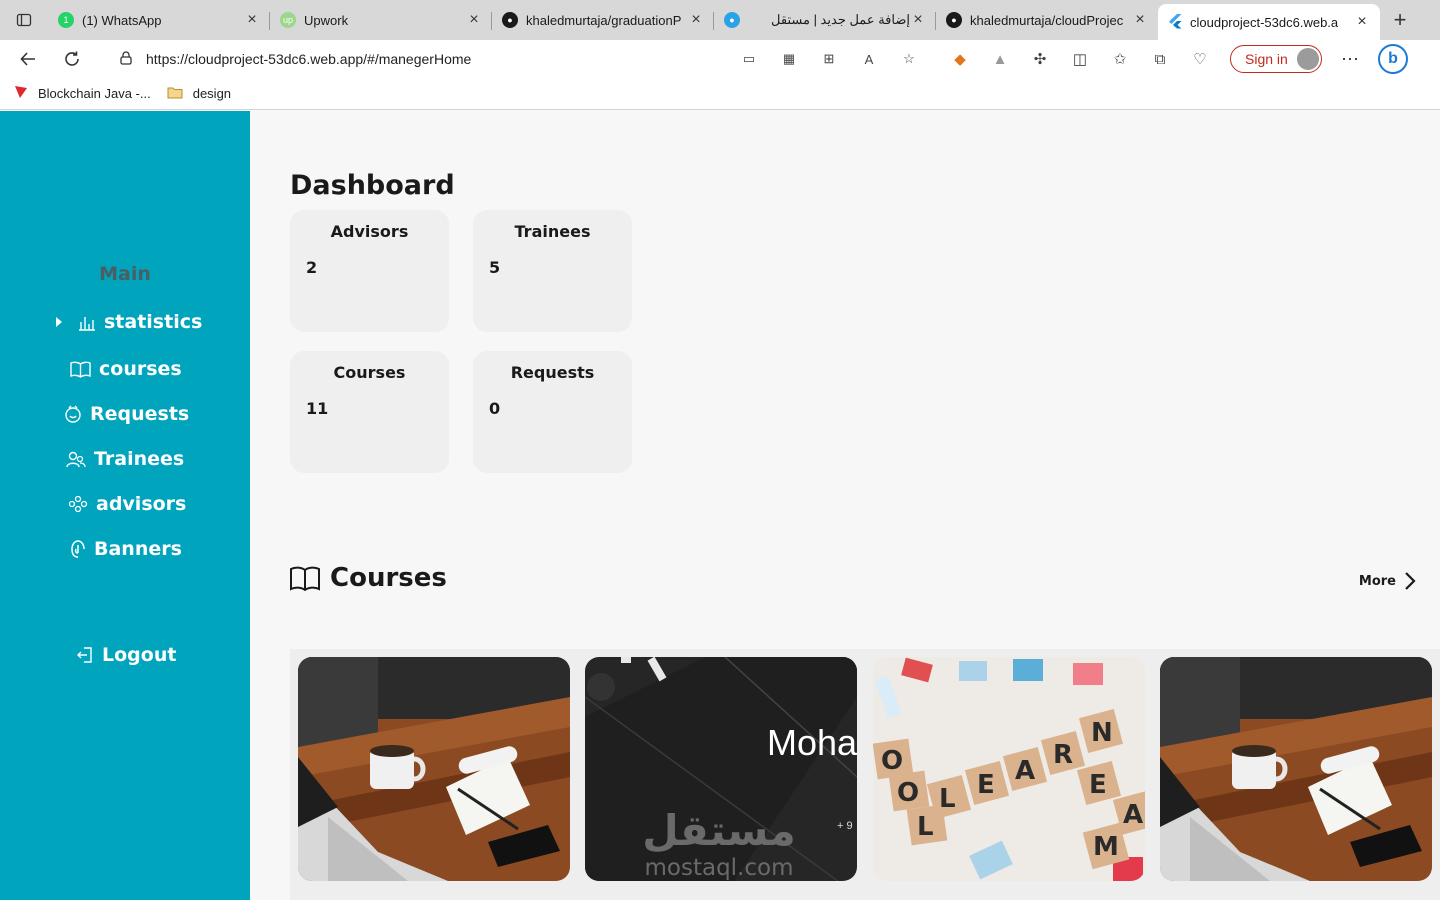 This screenshot has width=1440, height=900. What do you see at coordinates (789, 59) in the screenshot?
I see `collections-grid-icon: ▦` at bounding box center [789, 59].